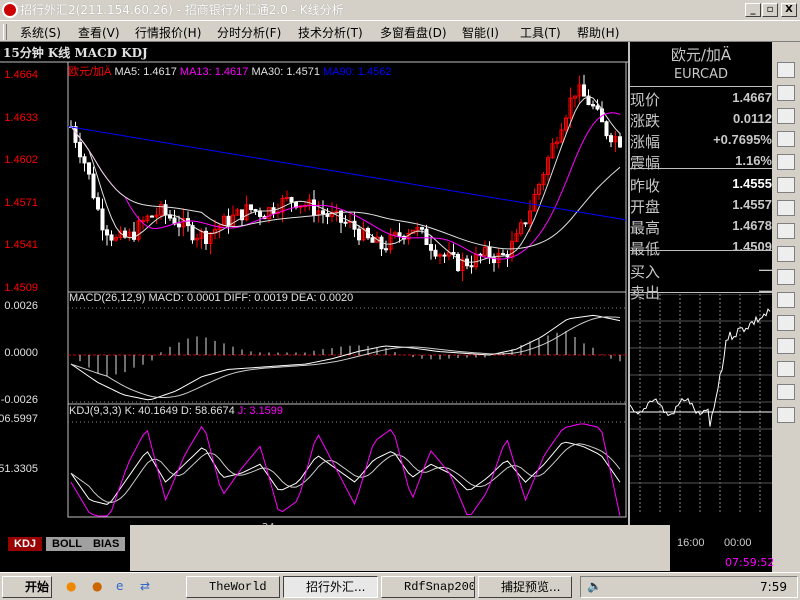  Describe the element at coordinates (40, 32) in the screenshot. I see `menu-system: 系统(S)` at that location.